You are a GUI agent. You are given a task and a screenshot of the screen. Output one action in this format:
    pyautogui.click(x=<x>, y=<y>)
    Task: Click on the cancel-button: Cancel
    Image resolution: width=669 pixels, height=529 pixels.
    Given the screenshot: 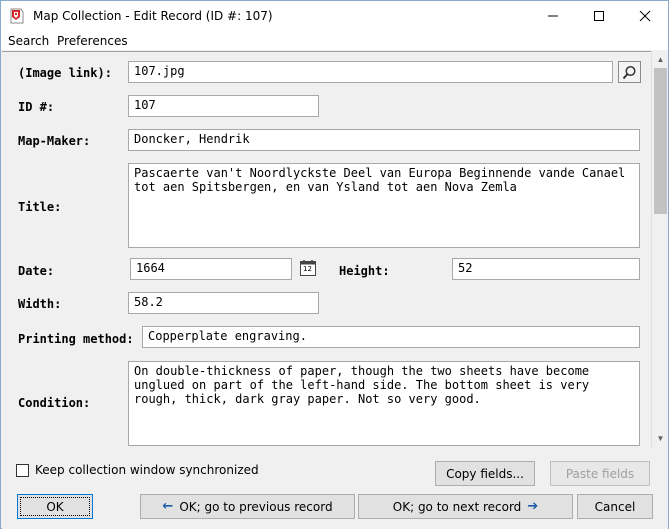 What is the action you would take?
    pyautogui.click(x=615, y=506)
    